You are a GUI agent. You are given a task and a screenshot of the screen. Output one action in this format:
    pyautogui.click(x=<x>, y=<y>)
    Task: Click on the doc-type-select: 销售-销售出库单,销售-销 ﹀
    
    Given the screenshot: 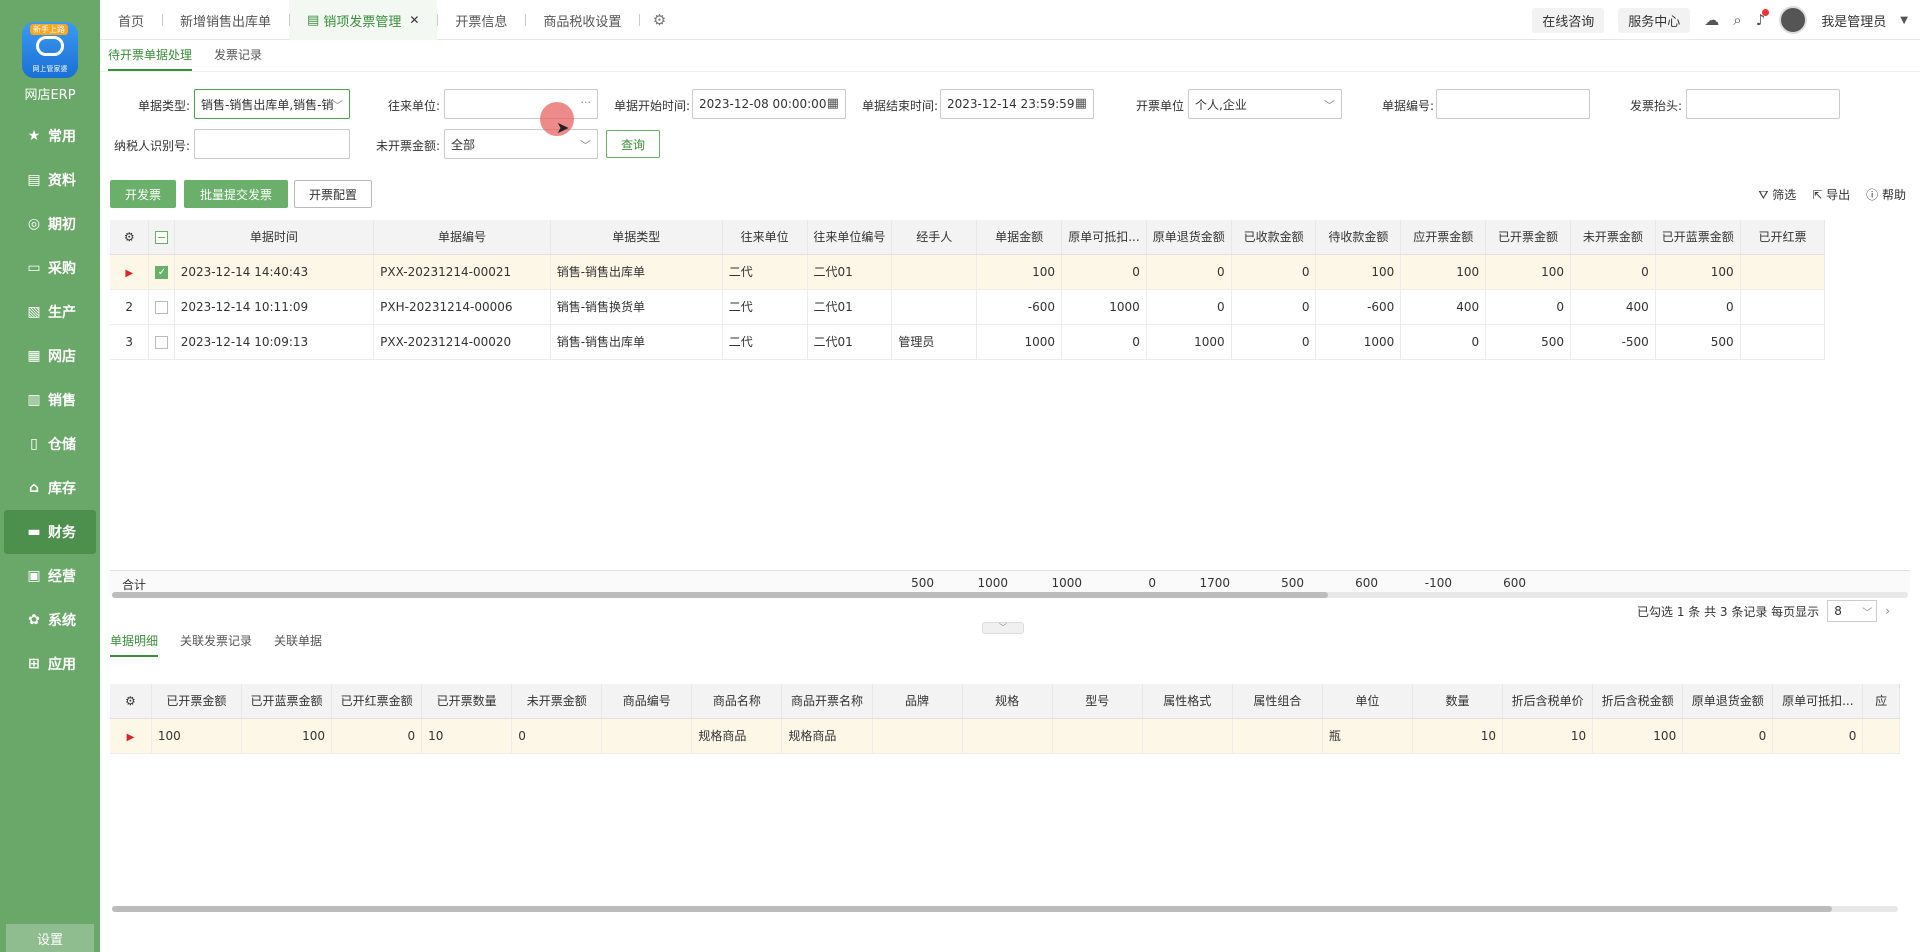 What is the action you would take?
    pyautogui.click(x=272, y=104)
    